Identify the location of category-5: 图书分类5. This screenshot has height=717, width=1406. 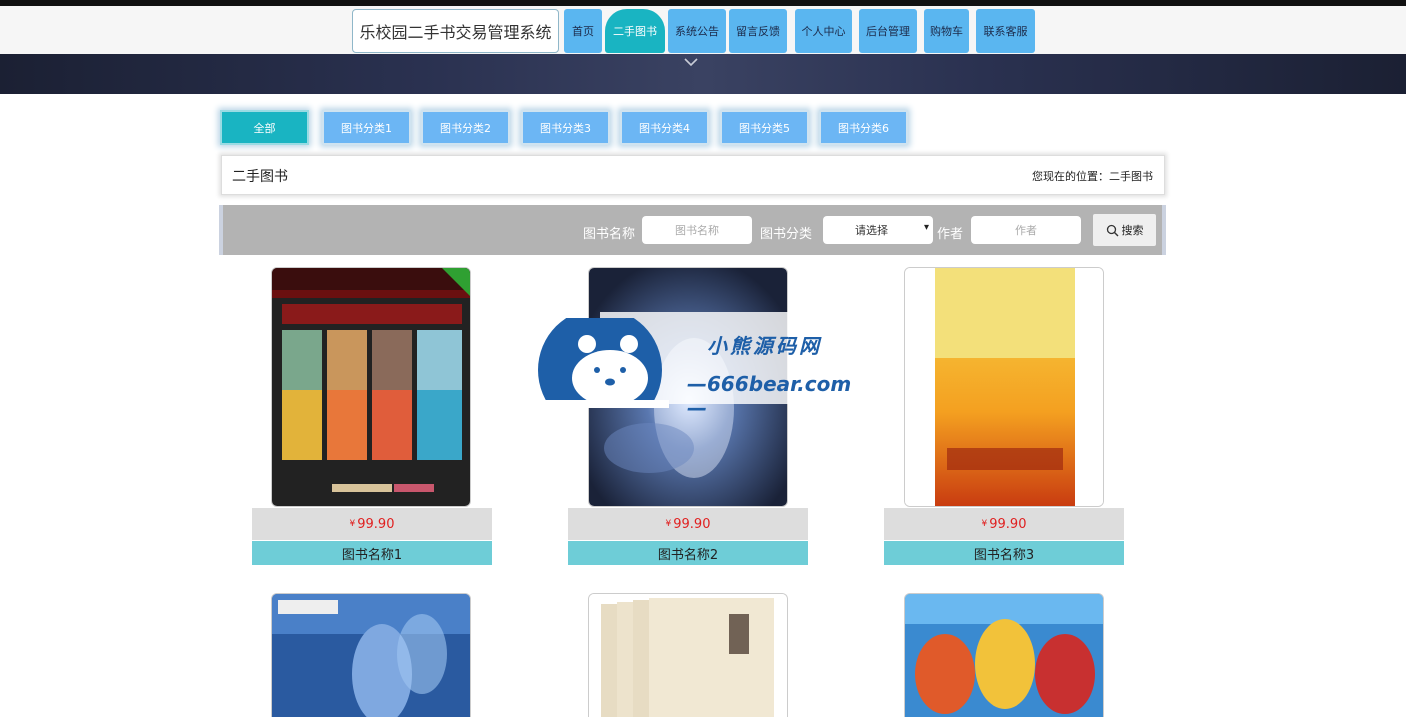
(764, 127).